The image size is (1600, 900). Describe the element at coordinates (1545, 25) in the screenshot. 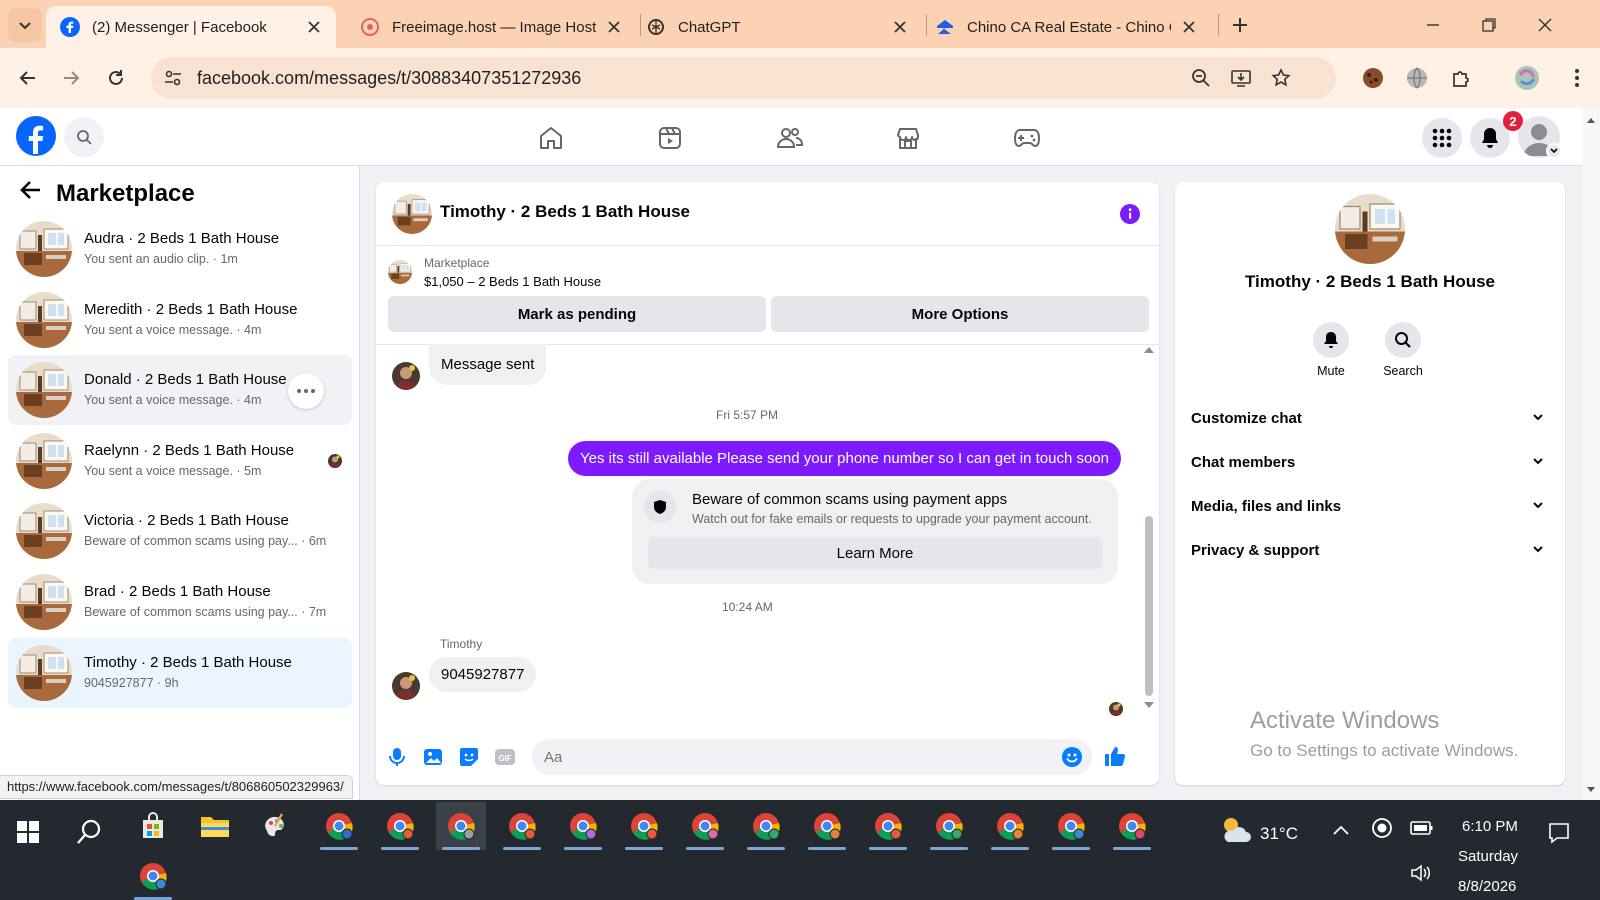

I see `close-window-button` at that location.